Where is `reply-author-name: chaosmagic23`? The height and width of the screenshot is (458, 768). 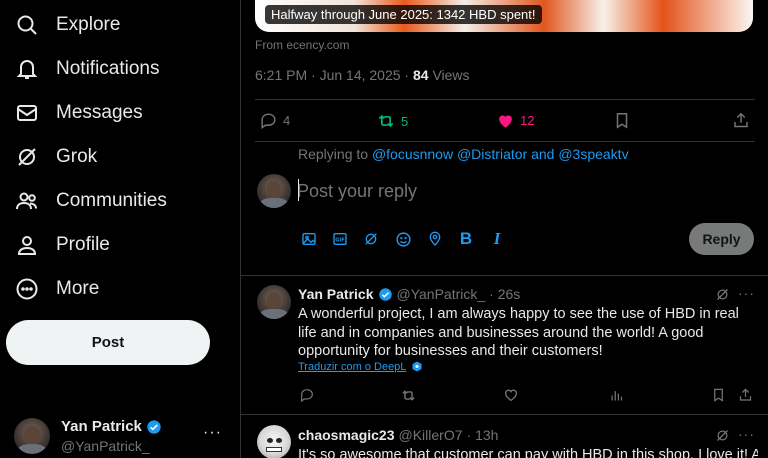 reply-author-name: chaosmagic23 is located at coordinates (346, 435).